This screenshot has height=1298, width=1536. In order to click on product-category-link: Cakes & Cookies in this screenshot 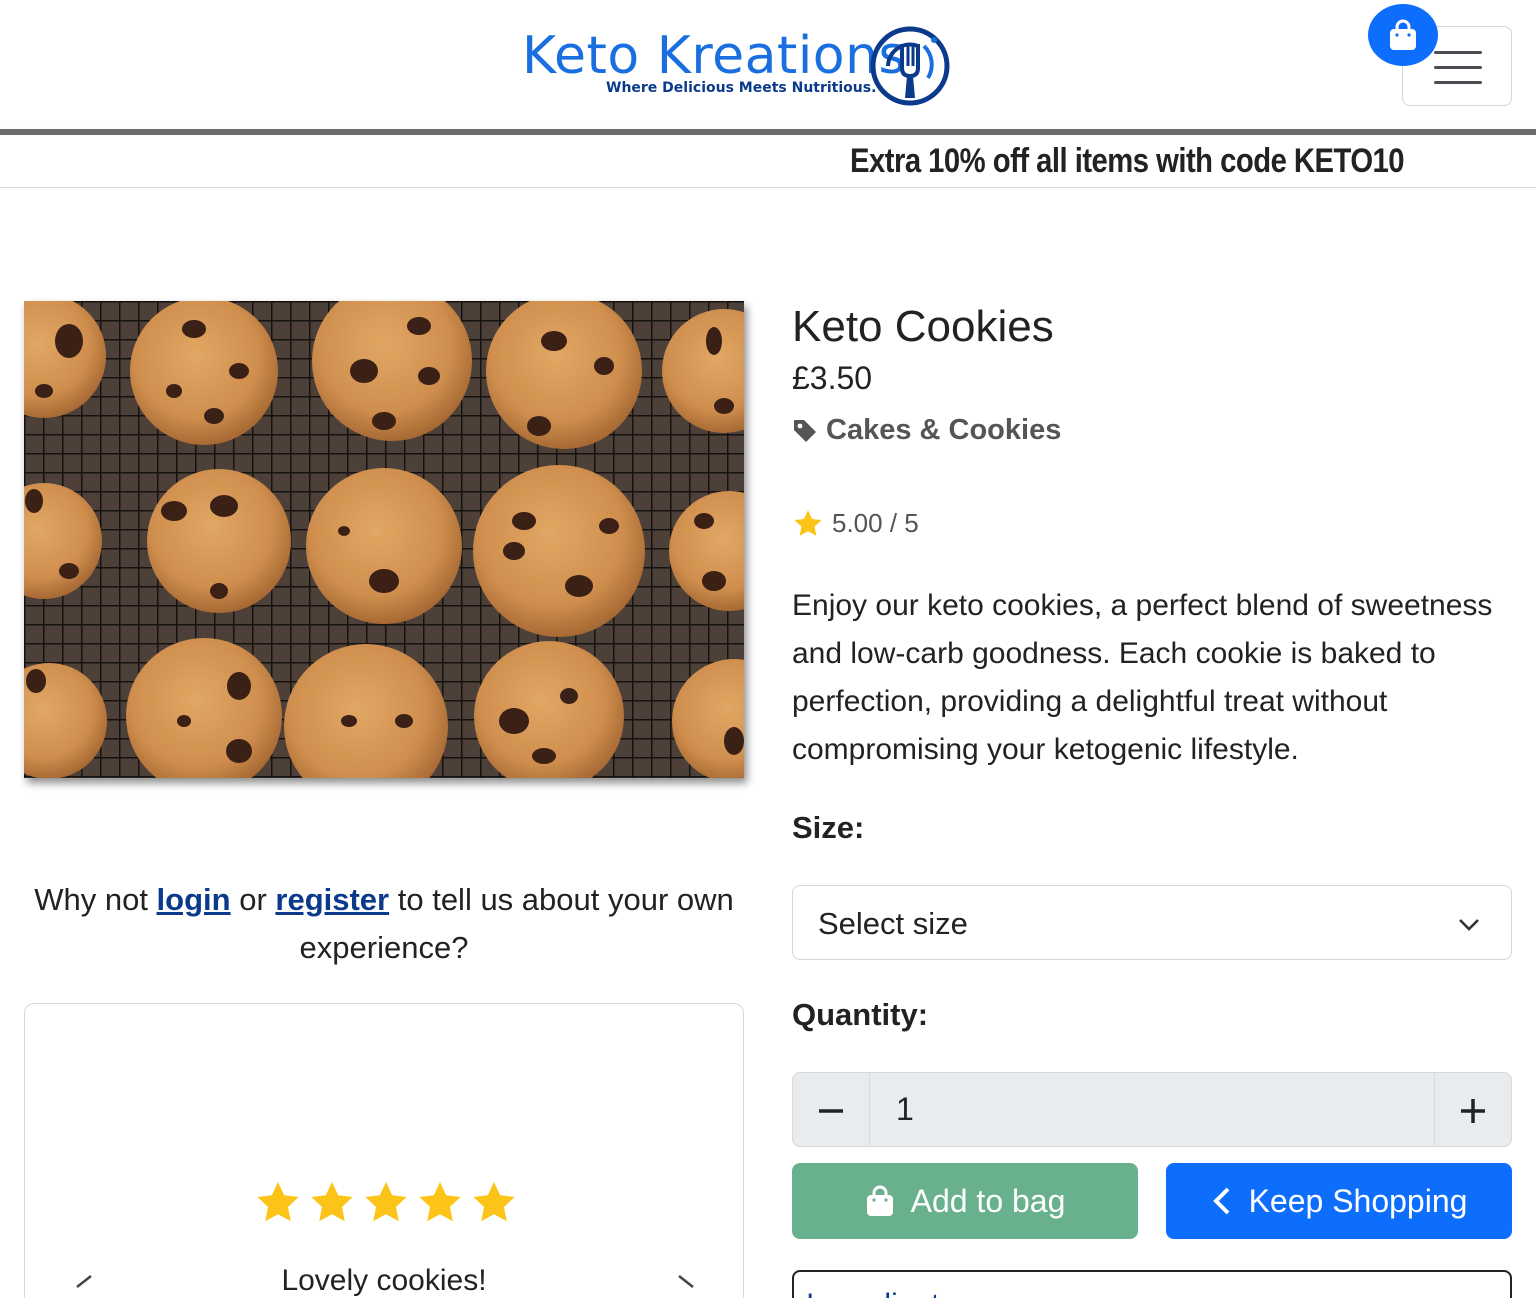, I will do `click(926, 430)`.